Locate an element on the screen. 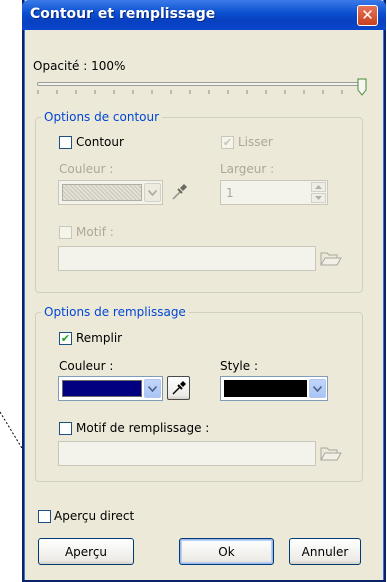  motif-path-field is located at coordinates (187, 258).